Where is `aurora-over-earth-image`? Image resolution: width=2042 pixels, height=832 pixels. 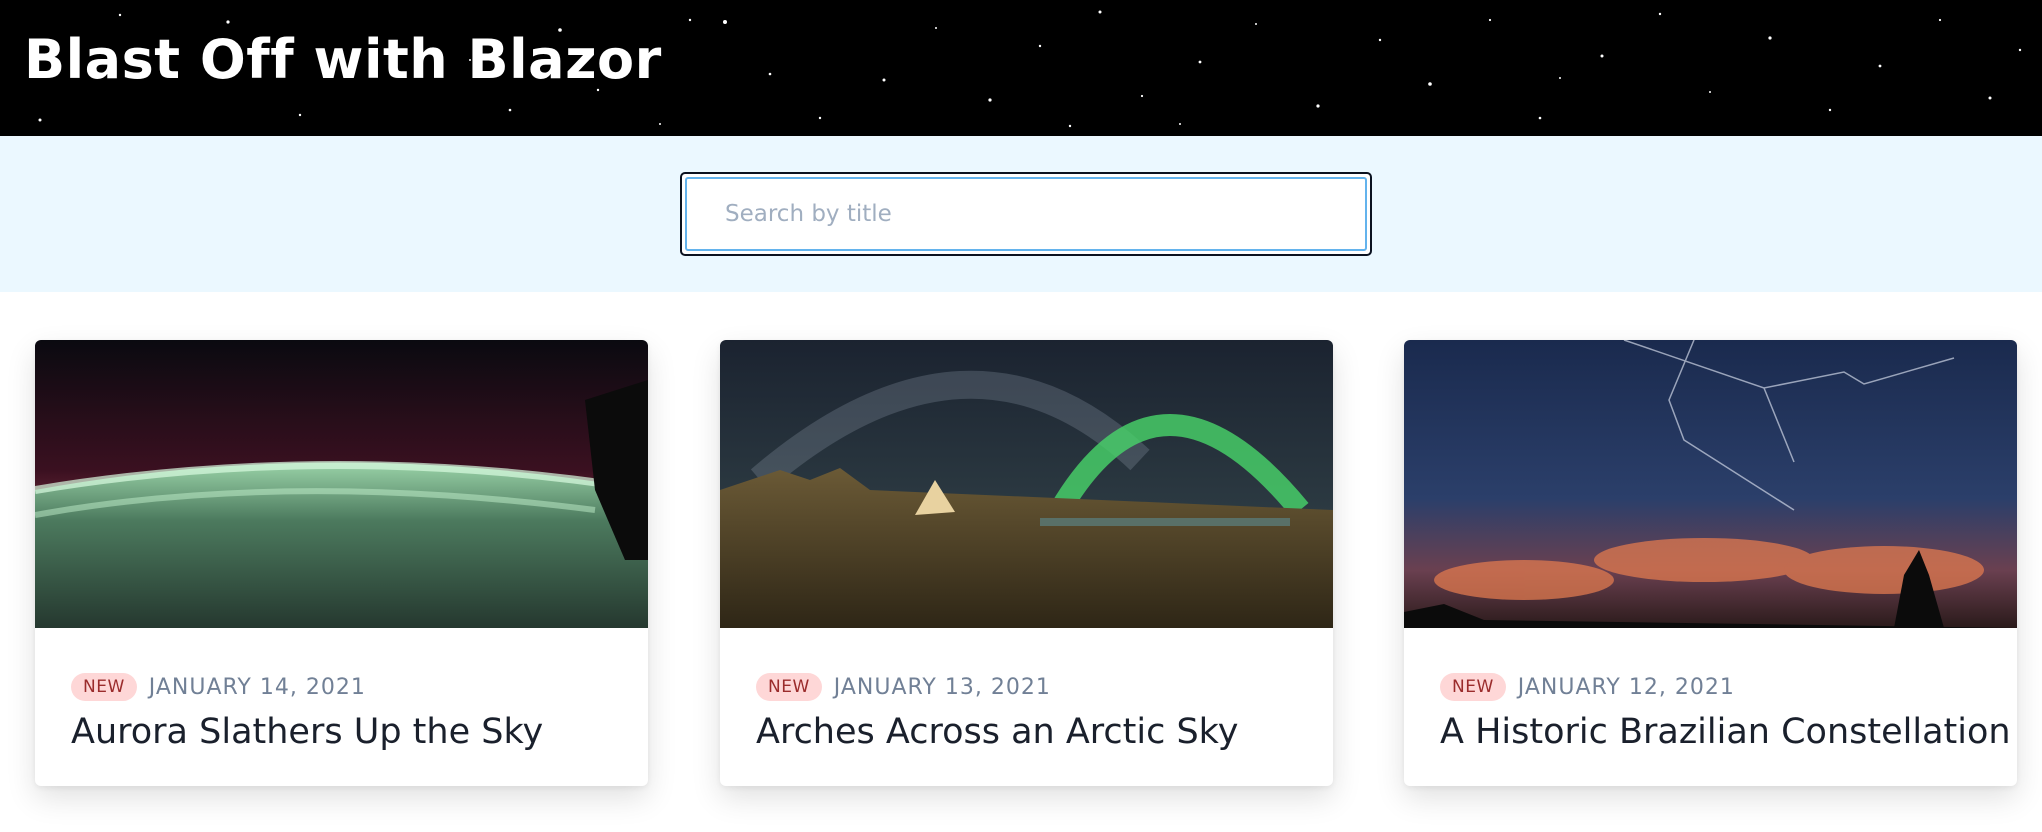
aurora-over-earth-image is located at coordinates (341, 484).